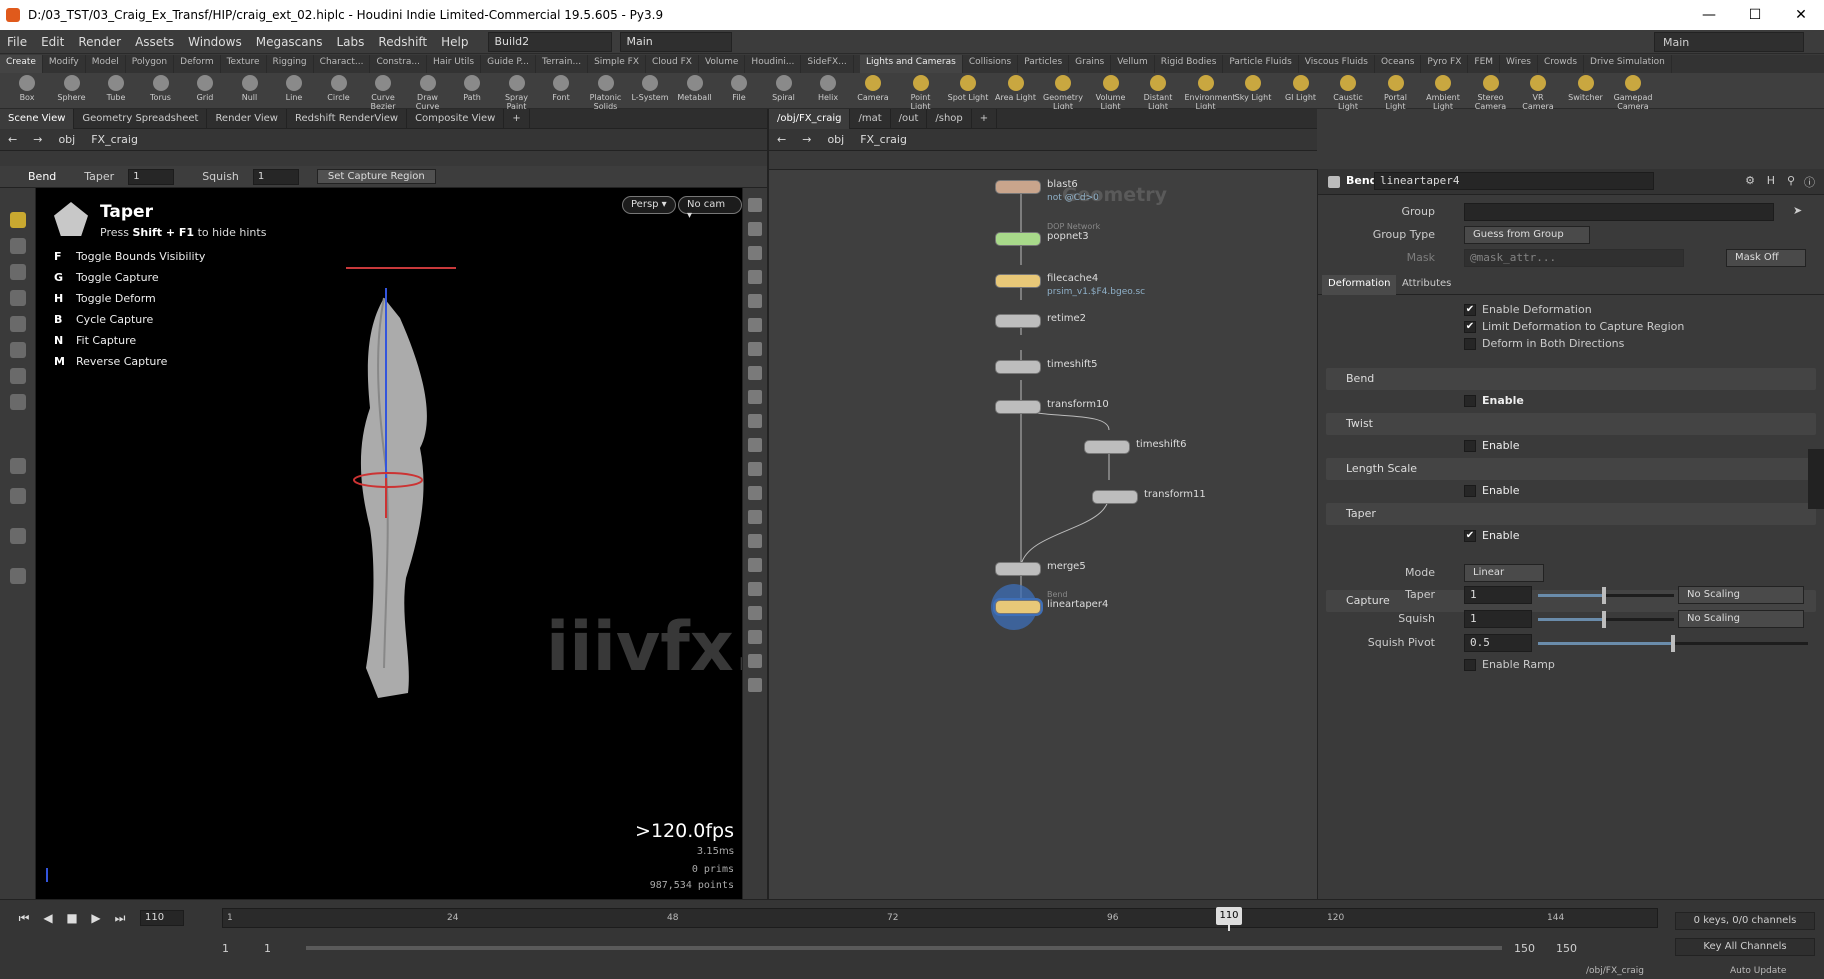  Describe the element at coordinates (1801, 15) in the screenshot. I see `close-button: ✕` at that location.